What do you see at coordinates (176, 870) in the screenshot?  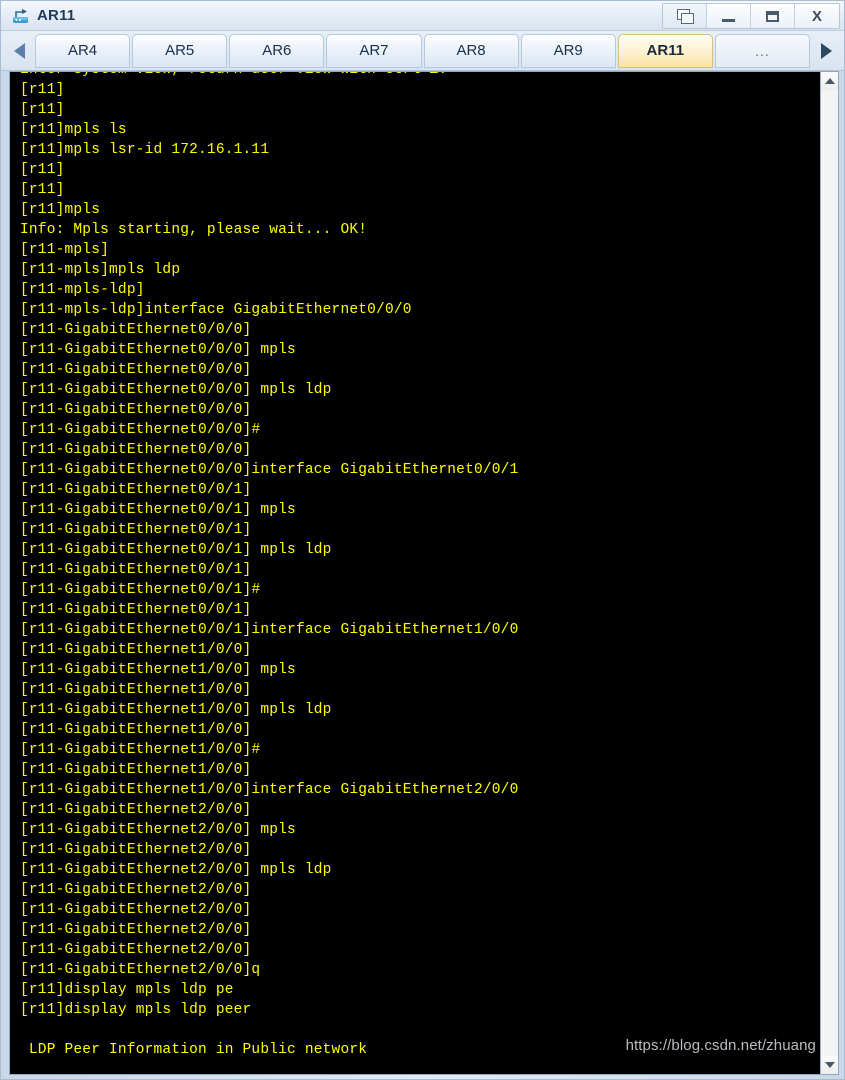 I see `terminal-line: [r11-GigabitEthernet2/0/0] mpls ldp` at bounding box center [176, 870].